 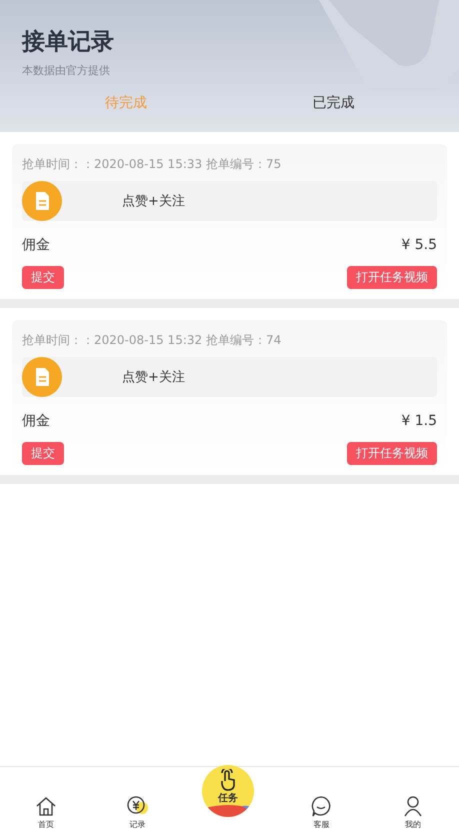 I want to click on commission-amount: ¥ 1.5, so click(x=419, y=421).